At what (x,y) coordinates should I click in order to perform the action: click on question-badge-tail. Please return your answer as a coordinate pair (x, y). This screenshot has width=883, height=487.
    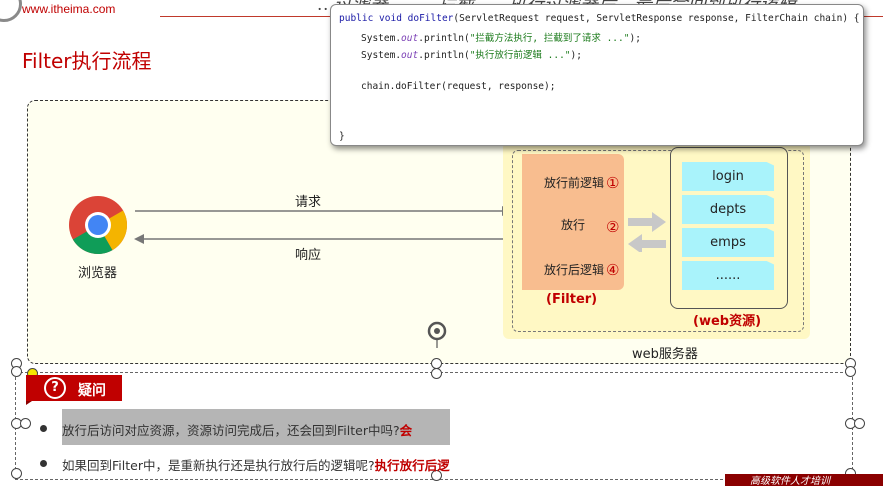
    Looking at the image, I should click on (29, 403).